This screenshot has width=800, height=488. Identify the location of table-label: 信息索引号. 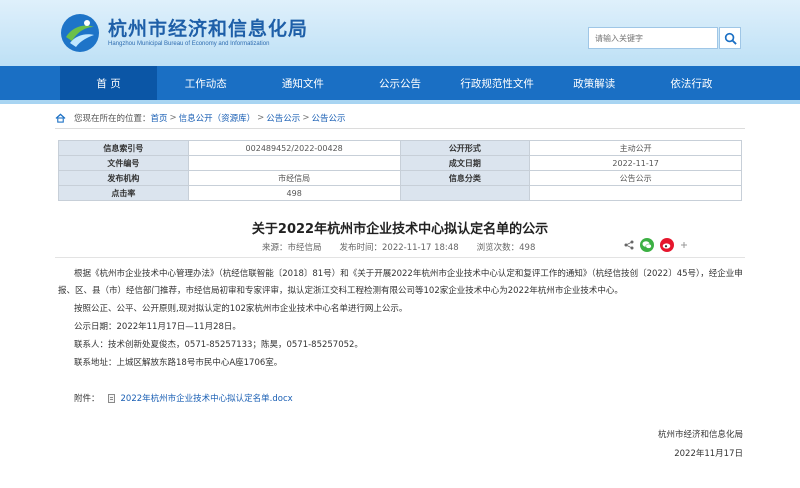
(123, 148).